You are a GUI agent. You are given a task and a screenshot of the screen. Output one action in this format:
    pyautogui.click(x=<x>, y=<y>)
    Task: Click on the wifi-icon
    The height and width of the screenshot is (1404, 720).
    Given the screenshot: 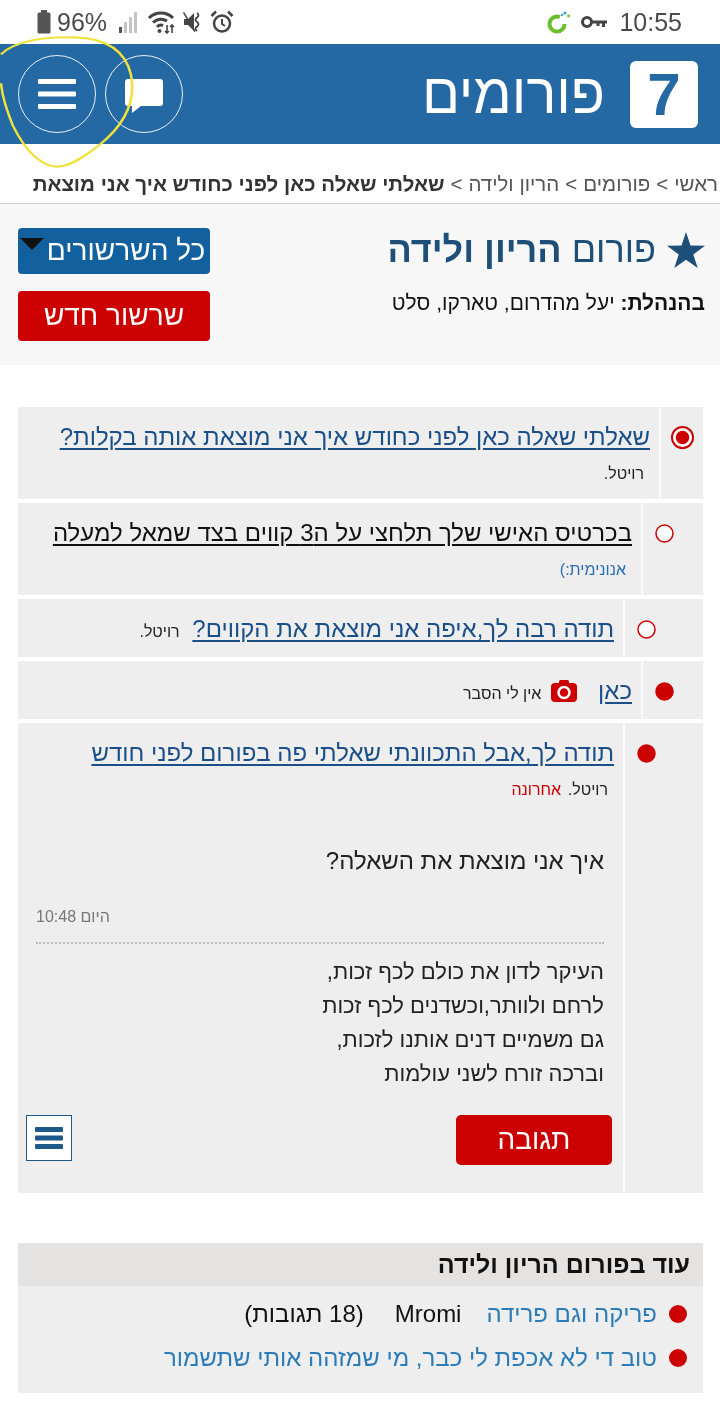 What is the action you would take?
    pyautogui.click(x=161, y=22)
    